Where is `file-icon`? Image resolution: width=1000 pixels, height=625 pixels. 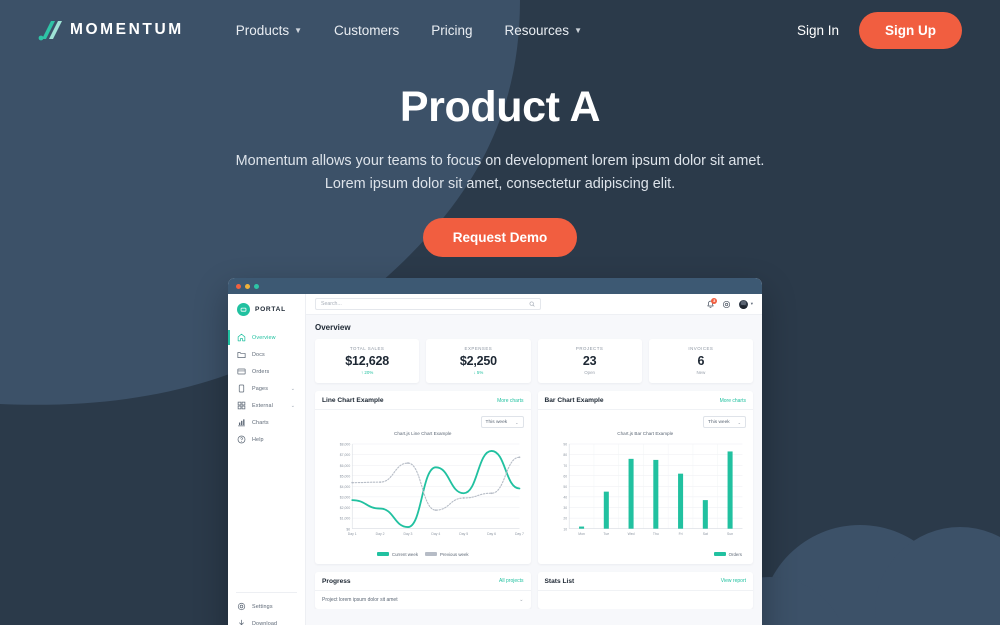
file-icon is located at coordinates (241, 388).